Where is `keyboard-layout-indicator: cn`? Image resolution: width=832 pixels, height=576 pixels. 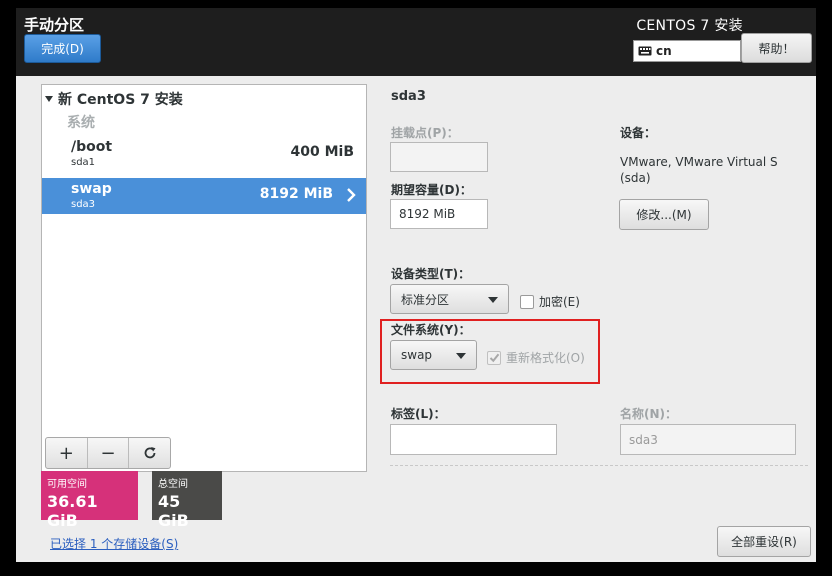
keyboard-layout-indicator: cn is located at coordinates (687, 51).